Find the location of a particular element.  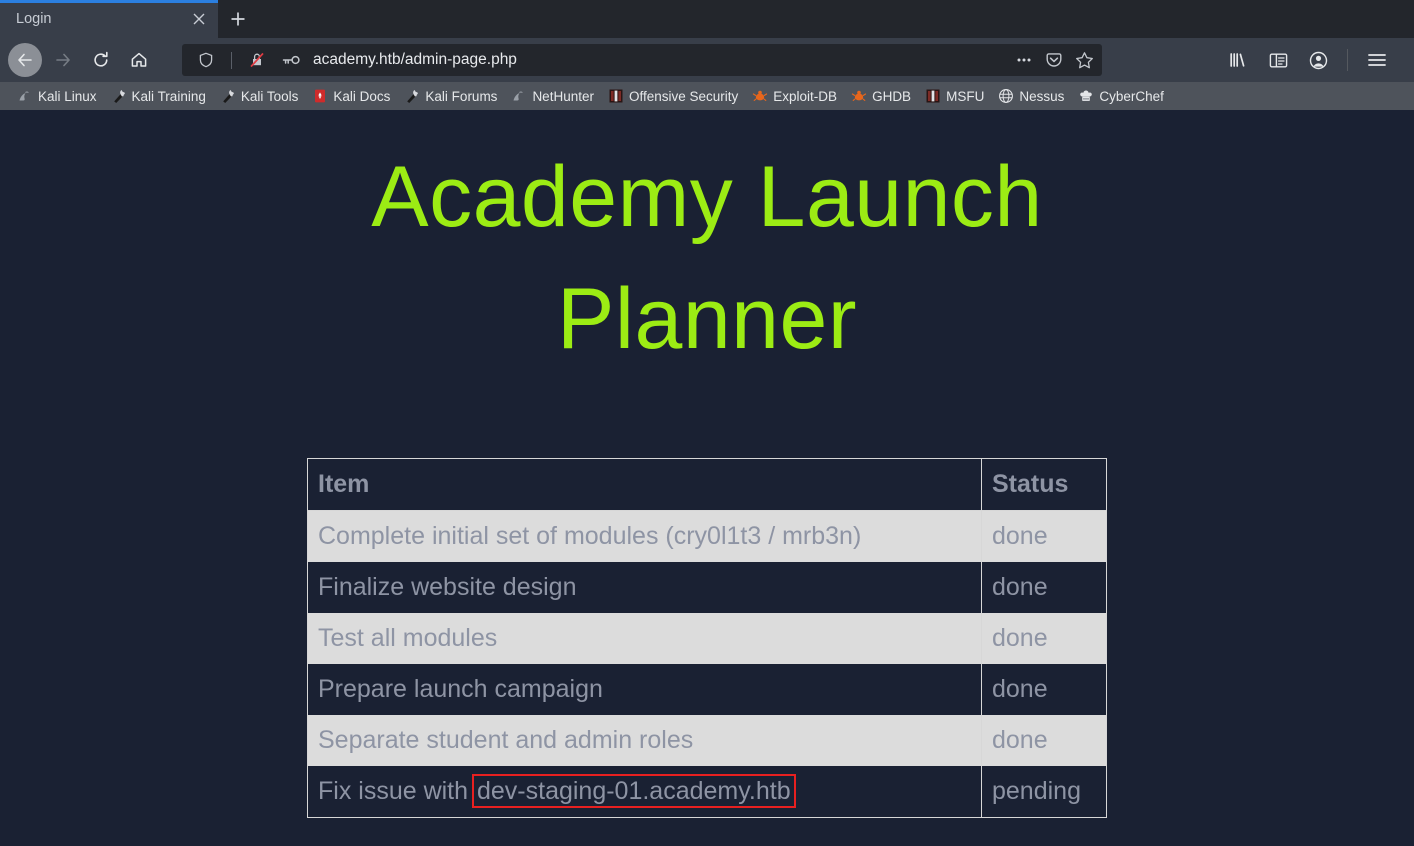

pocket-icon is located at coordinates (1054, 60).